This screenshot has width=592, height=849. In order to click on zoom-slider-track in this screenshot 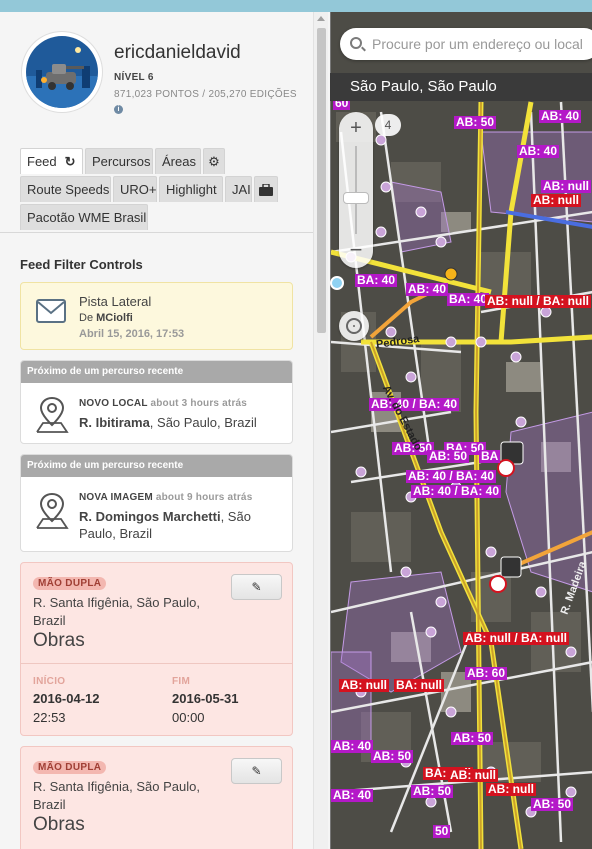, I will do `click(356, 190)`.